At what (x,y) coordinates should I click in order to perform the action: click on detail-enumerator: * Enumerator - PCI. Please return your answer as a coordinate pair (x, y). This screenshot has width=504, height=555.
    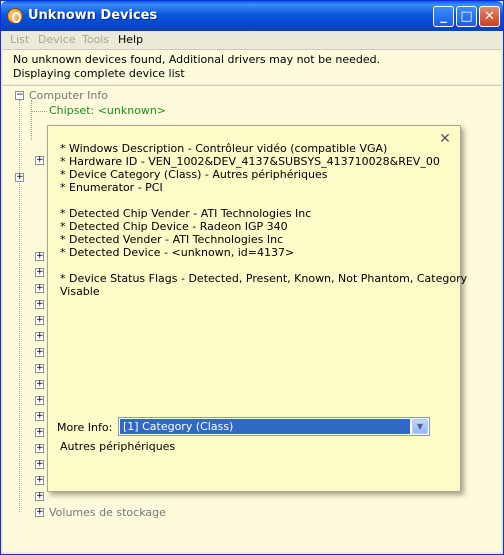
    Looking at the image, I should click on (111, 187).